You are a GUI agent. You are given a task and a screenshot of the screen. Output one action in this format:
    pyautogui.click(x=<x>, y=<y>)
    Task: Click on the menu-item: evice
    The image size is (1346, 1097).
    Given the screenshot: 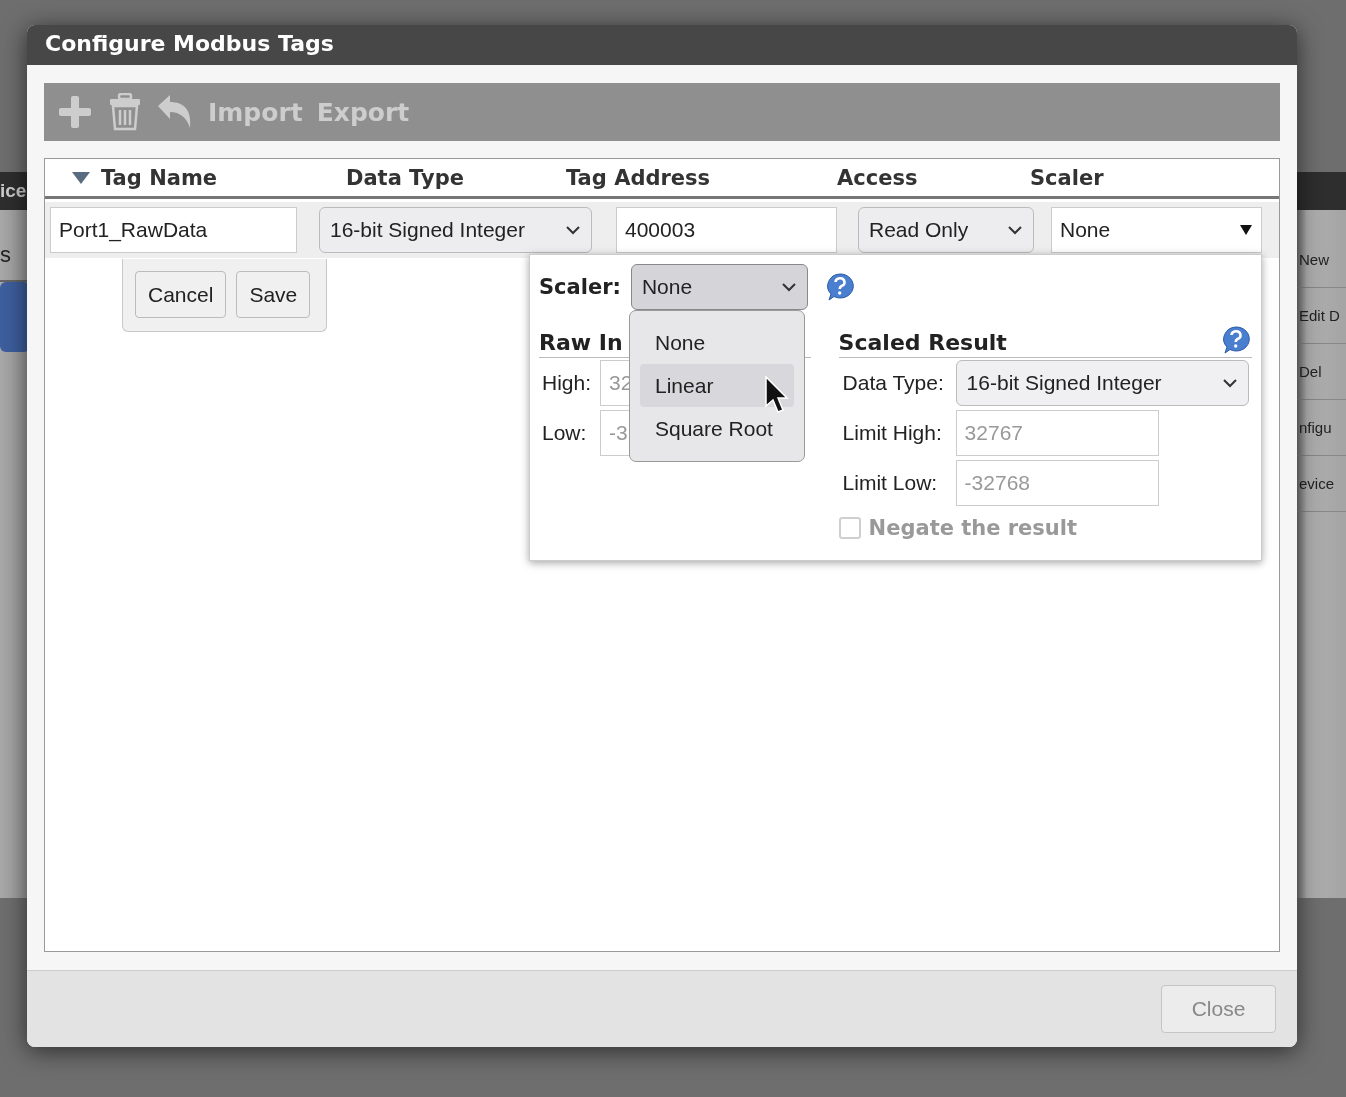 What is the action you would take?
    pyautogui.click(x=1316, y=483)
    